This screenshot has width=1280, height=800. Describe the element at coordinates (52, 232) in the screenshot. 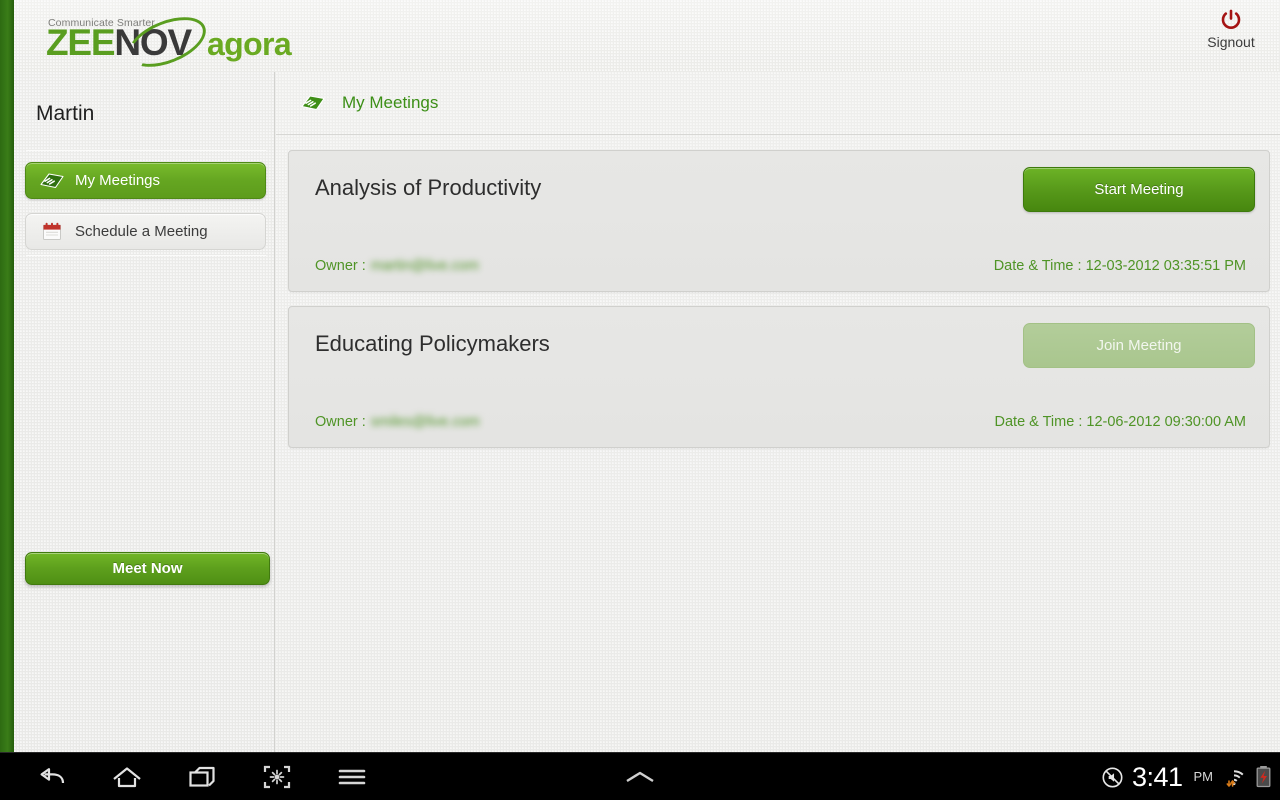

I see `calendar-icon` at that location.